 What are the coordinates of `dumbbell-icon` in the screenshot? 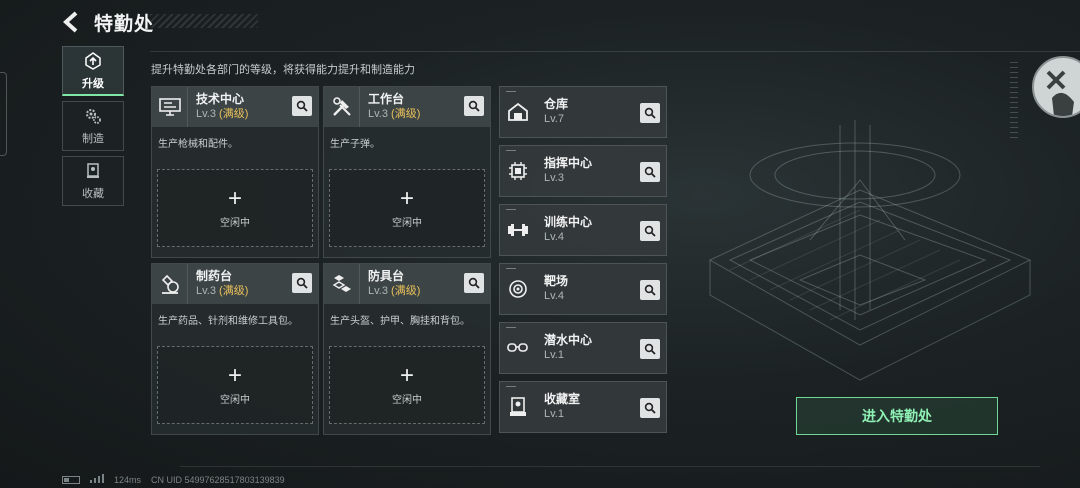 It's located at (518, 230).